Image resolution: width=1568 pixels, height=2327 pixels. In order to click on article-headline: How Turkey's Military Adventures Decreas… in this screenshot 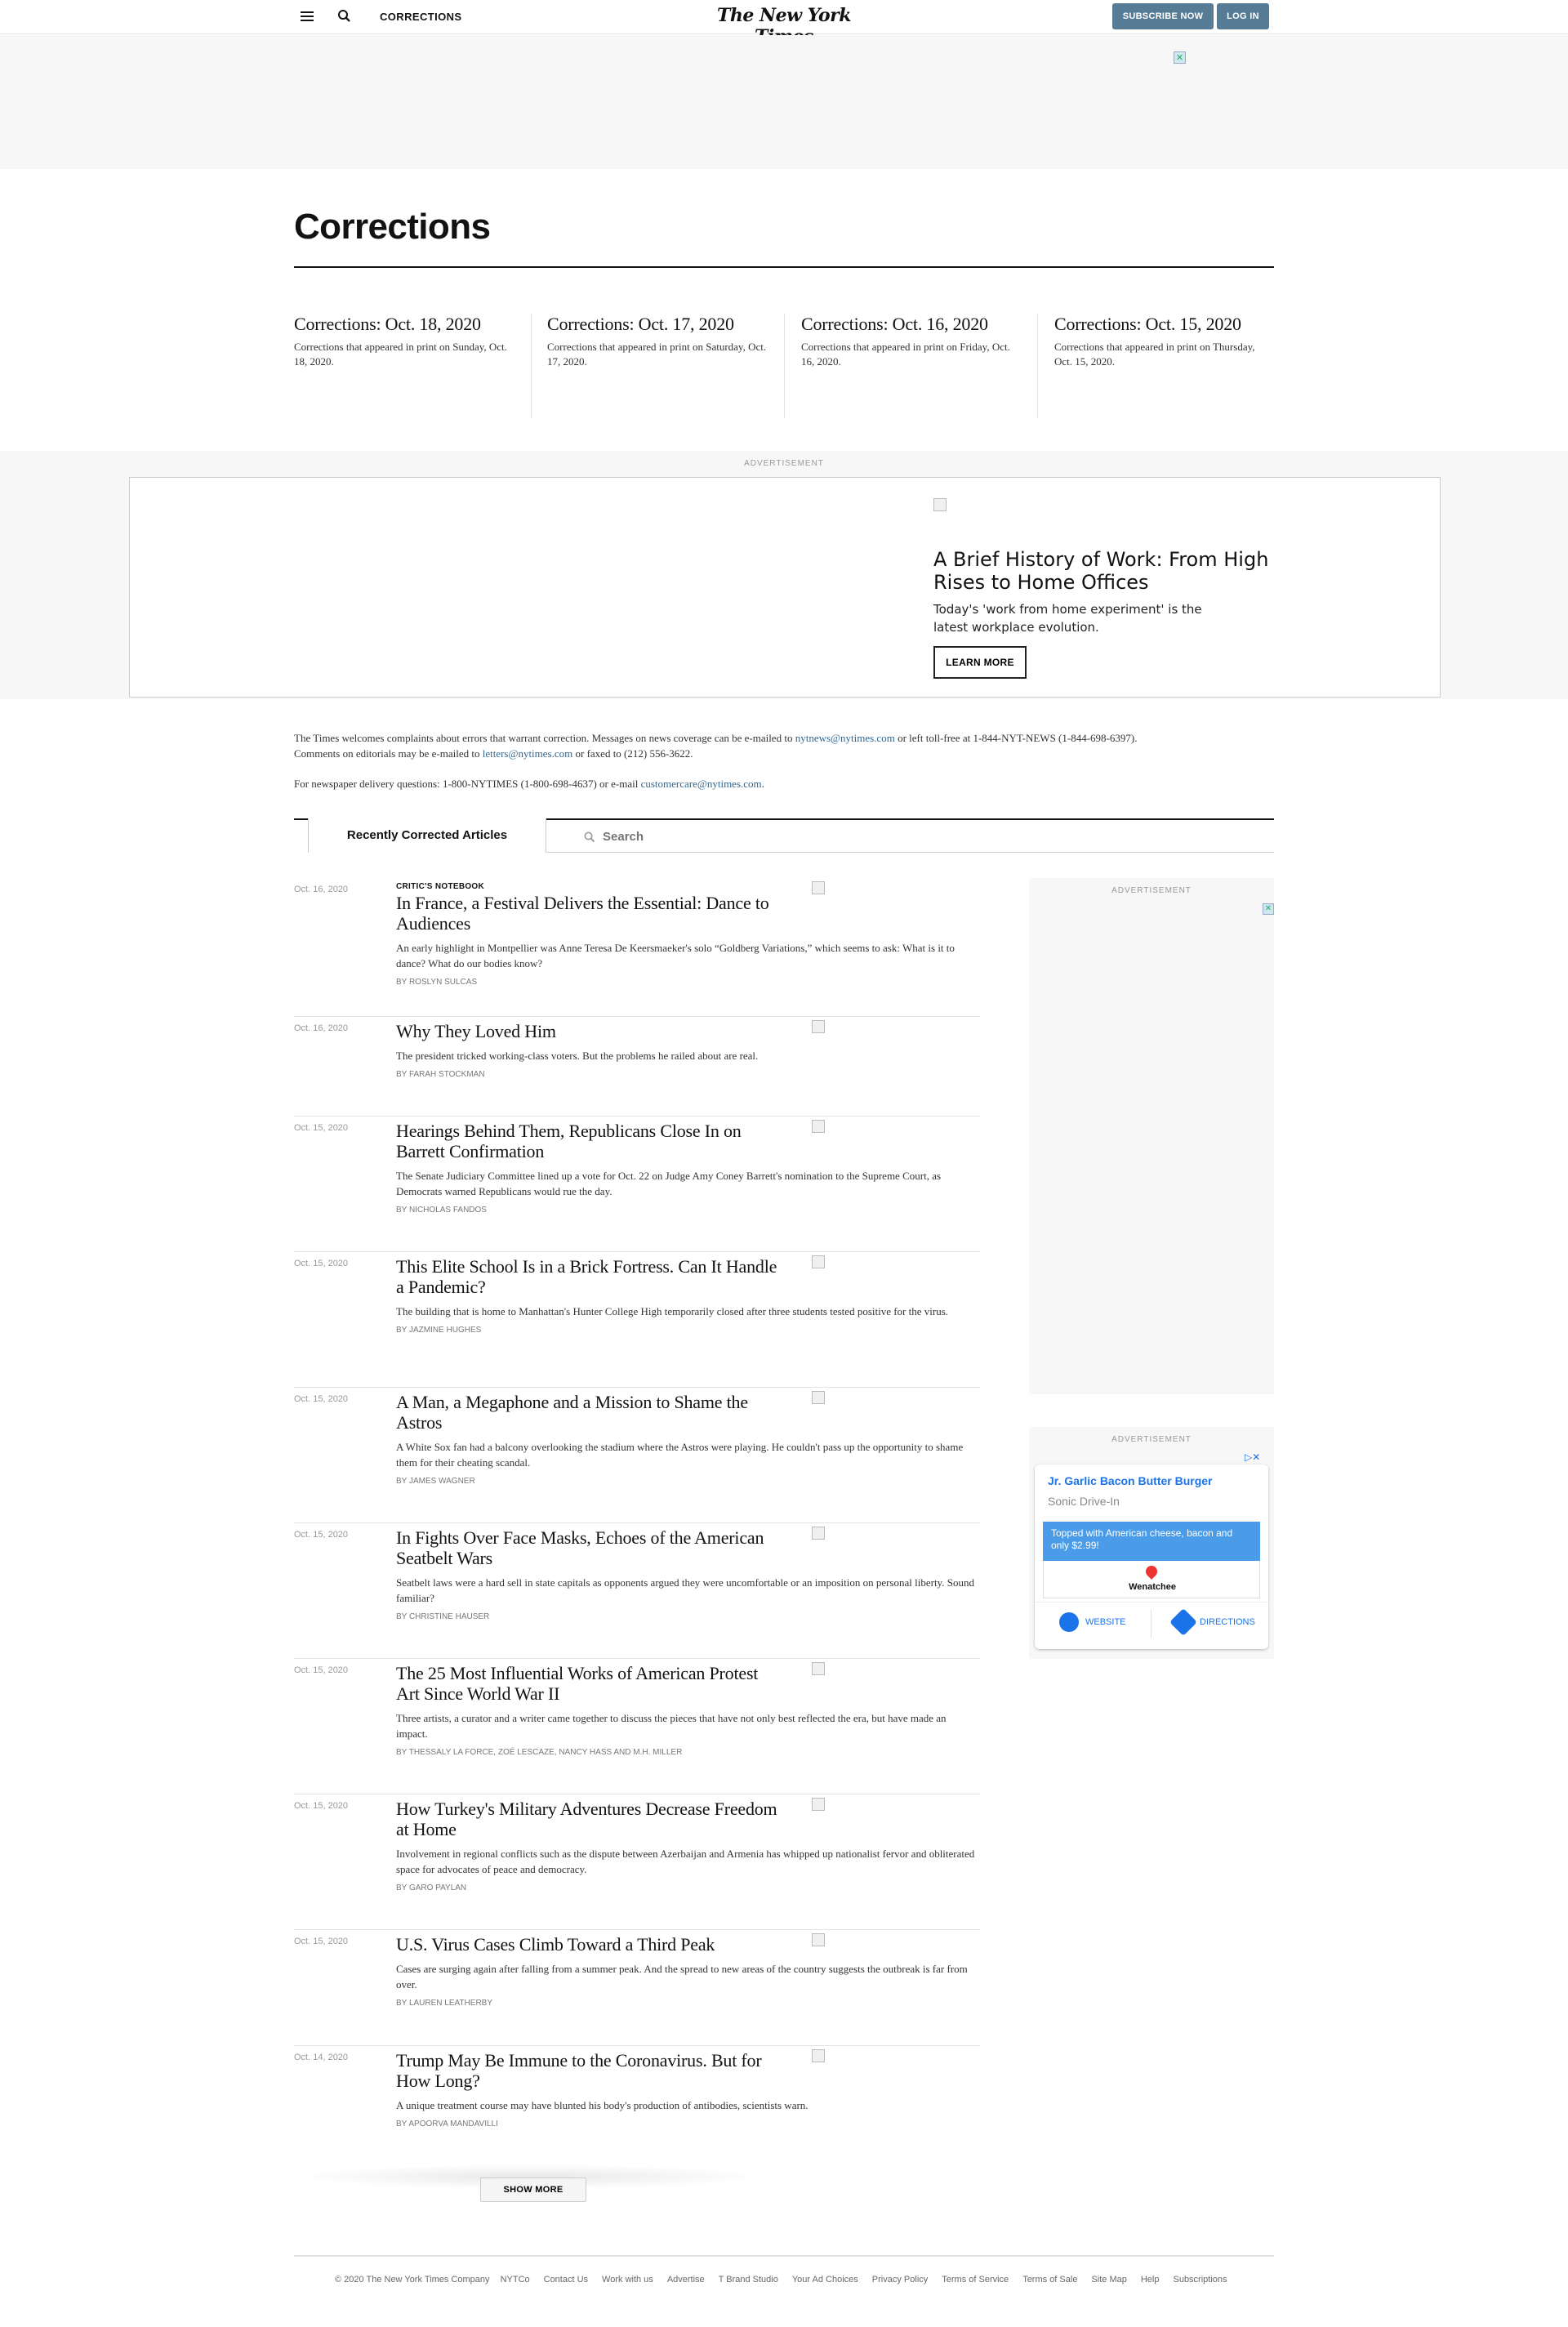, I will do `click(588, 1819)`.